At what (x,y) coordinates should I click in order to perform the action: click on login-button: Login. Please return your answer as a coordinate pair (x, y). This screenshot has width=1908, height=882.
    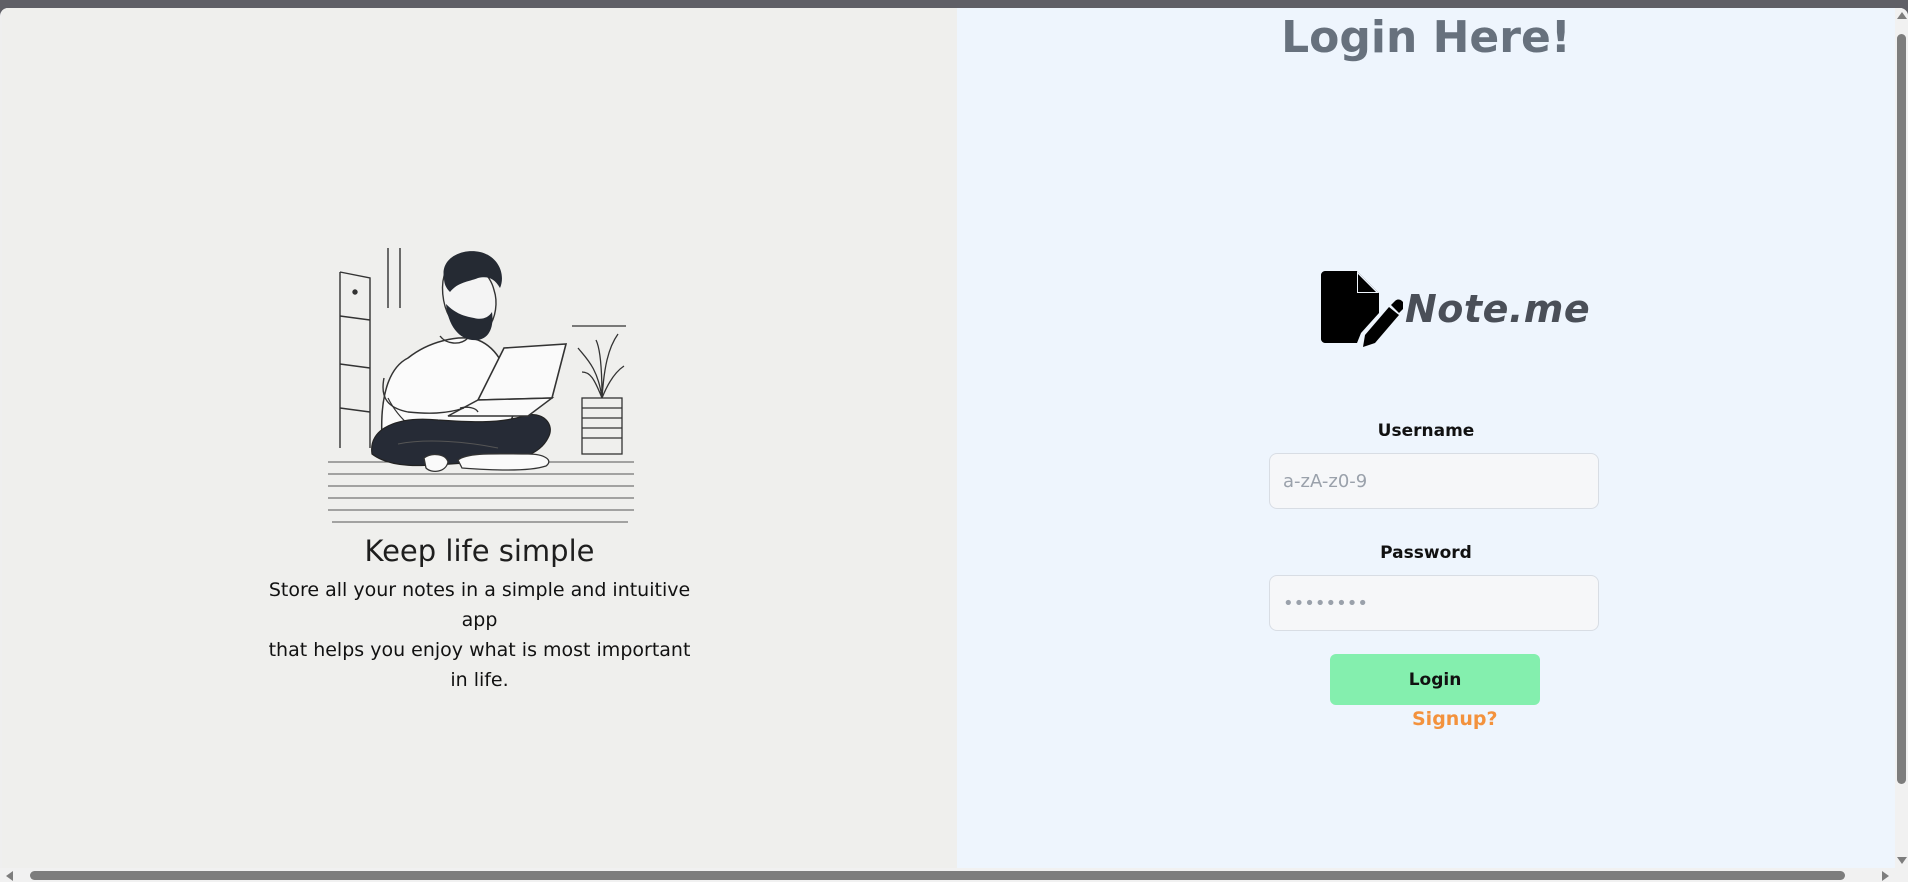
    Looking at the image, I should click on (1435, 679).